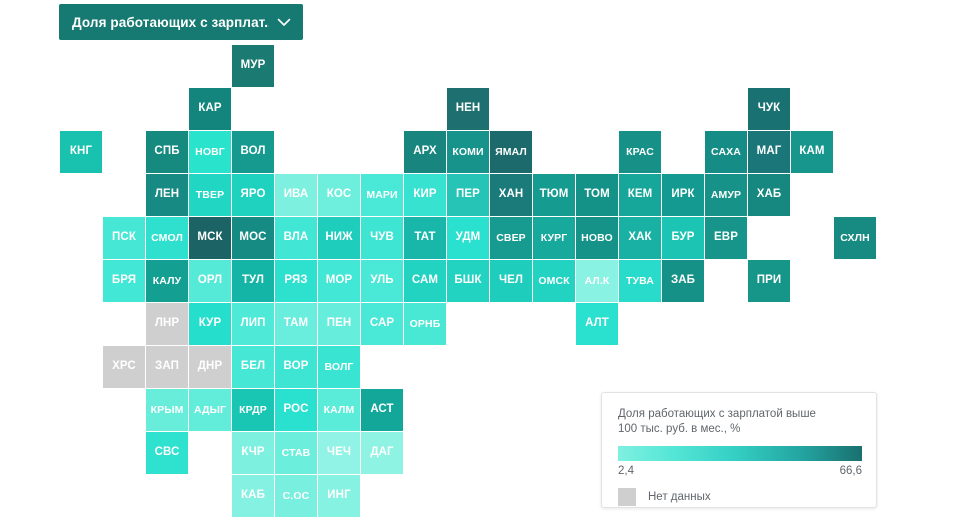 The height and width of the screenshot is (517, 954). Describe the element at coordinates (683, 238) in the screenshot. I see `region-tile-БУР: БУР` at that location.